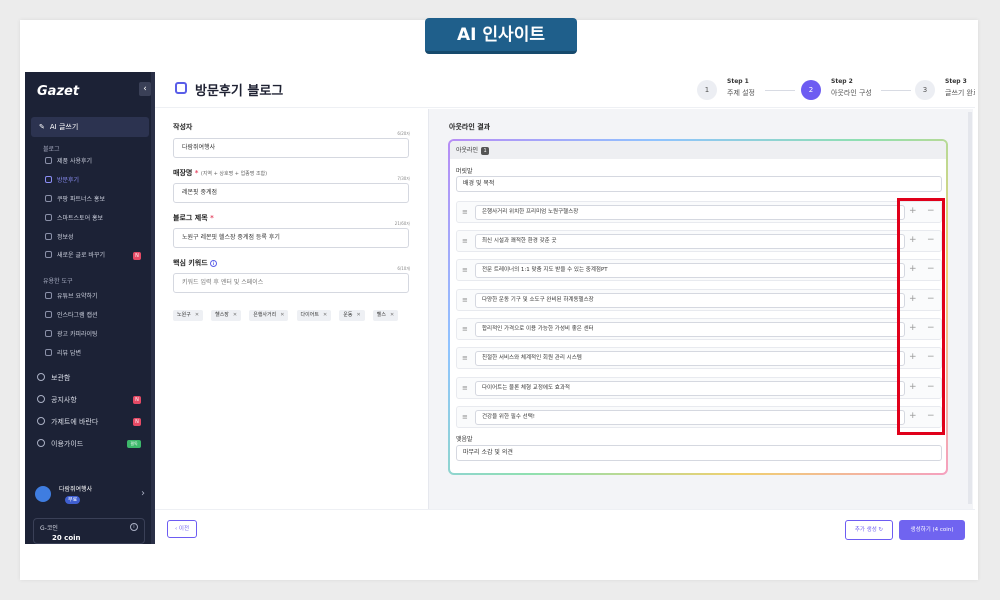  Describe the element at coordinates (66, 538) in the screenshot. I see `coin-value: 20 coin` at that location.